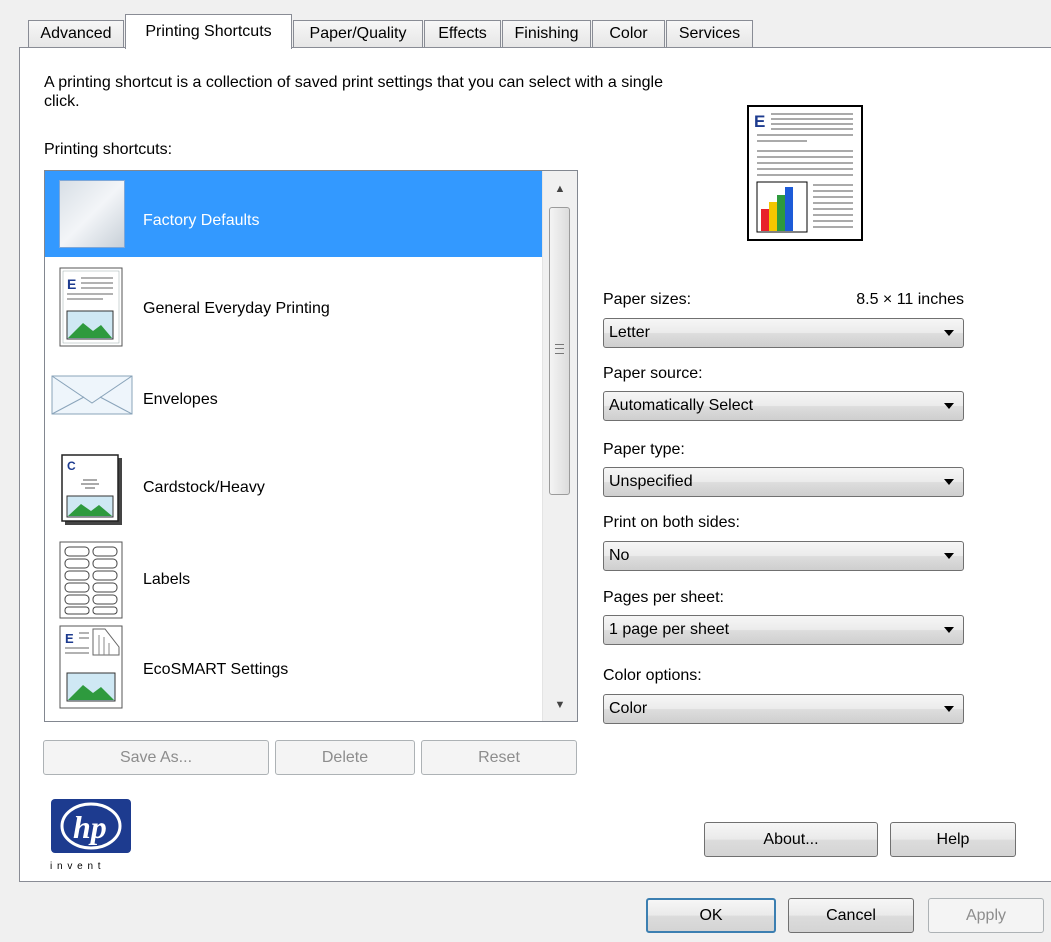 Image resolution: width=1051 pixels, height=942 pixels. Describe the element at coordinates (783, 630) in the screenshot. I see `pages-per-sheet-select: 1 page per sheet` at that location.